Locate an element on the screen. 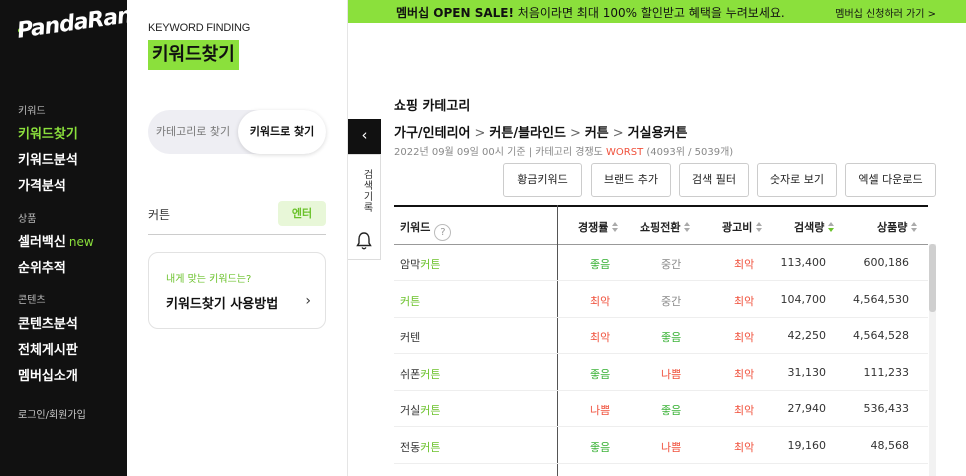  th-products: 상품량 is located at coordinates (897, 227).